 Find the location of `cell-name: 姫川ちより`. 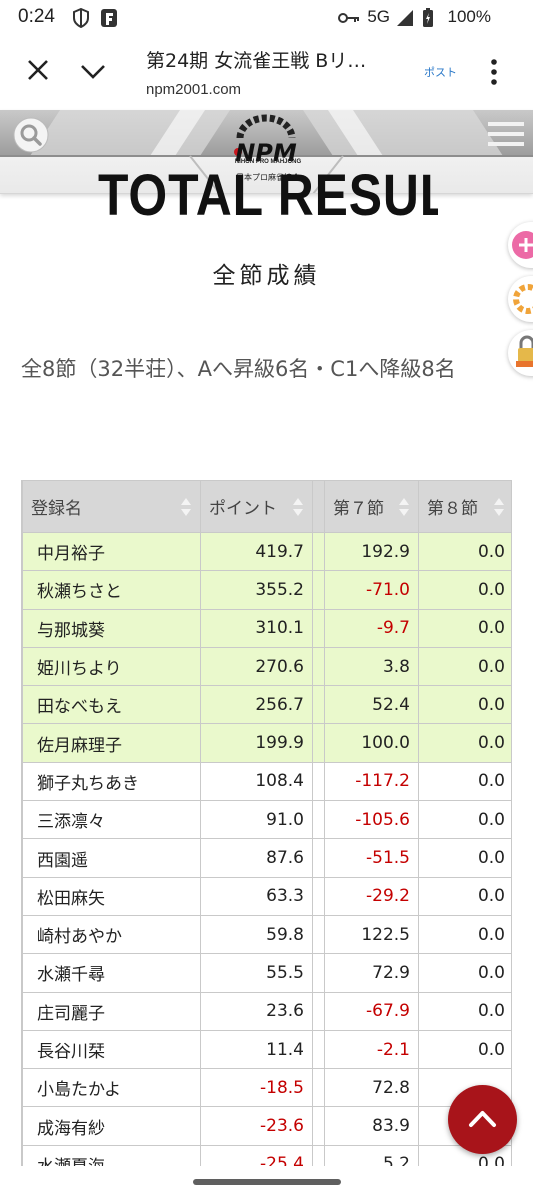

cell-name: 姫川ちより is located at coordinates (111, 666).